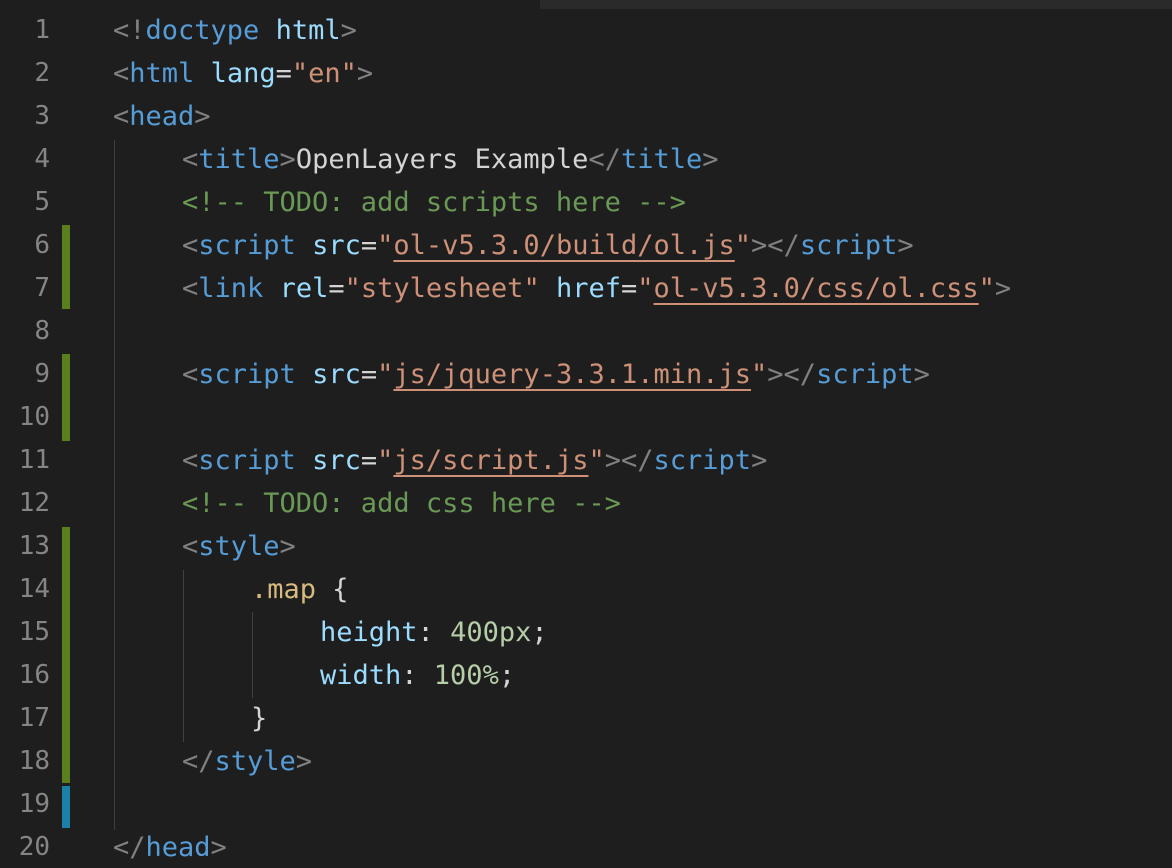 Image resolution: width=1172 pixels, height=868 pixels. I want to click on tag-name: html, so click(162, 73).